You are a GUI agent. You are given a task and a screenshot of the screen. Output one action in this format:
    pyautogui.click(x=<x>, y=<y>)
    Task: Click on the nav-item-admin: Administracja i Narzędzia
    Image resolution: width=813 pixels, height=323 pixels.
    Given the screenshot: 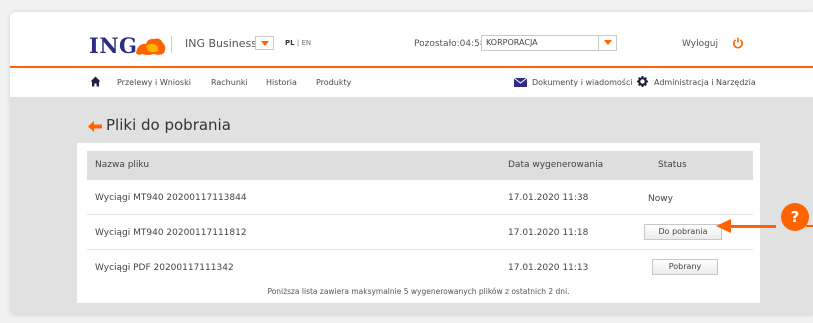 What is the action you would take?
    pyautogui.click(x=705, y=82)
    